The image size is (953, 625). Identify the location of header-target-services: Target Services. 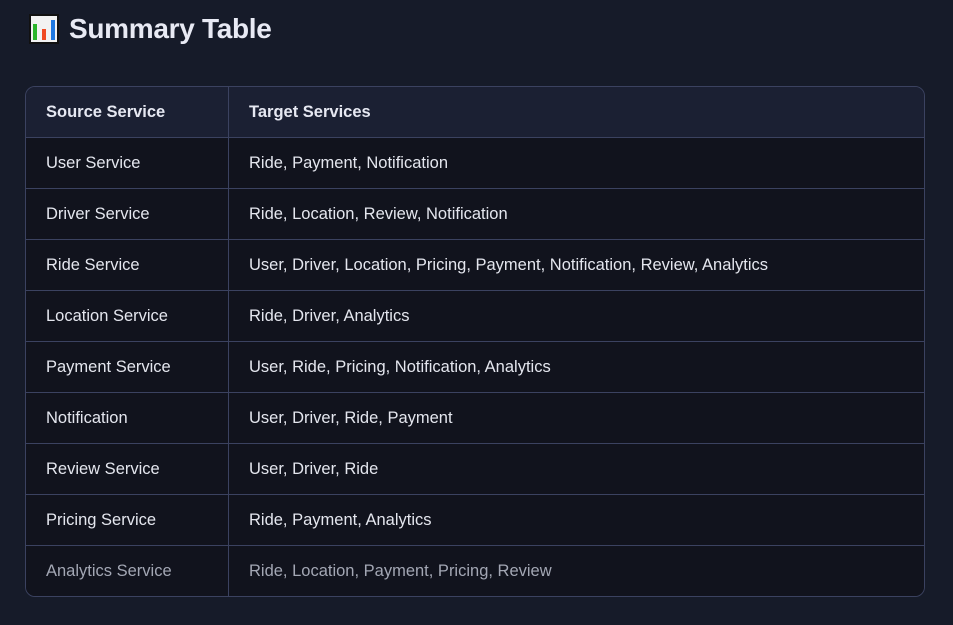
(576, 112).